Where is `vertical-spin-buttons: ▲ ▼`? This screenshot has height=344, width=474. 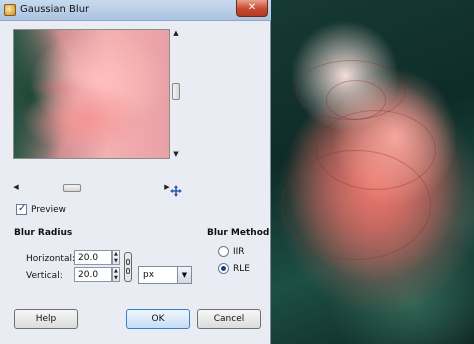
vertical-spin-buttons: ▲ ▼ is located at coordinates (116, 274).